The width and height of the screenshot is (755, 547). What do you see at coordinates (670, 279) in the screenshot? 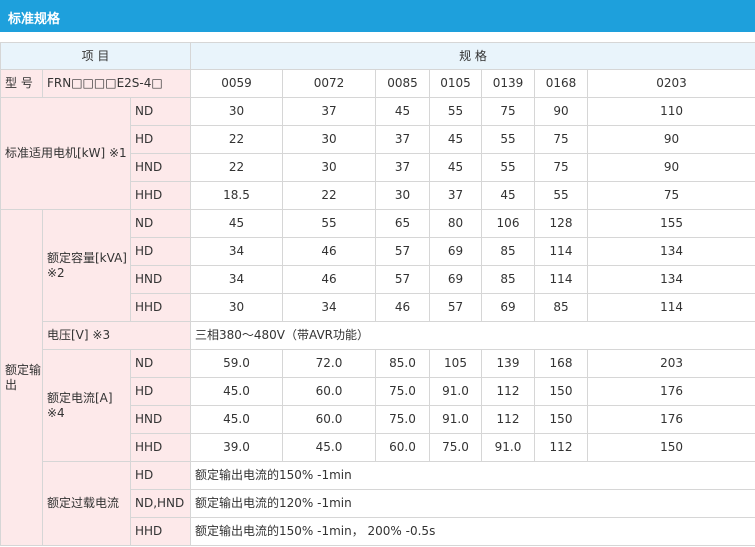
I see `value-cell: 134` at bounding box center [670, 279].